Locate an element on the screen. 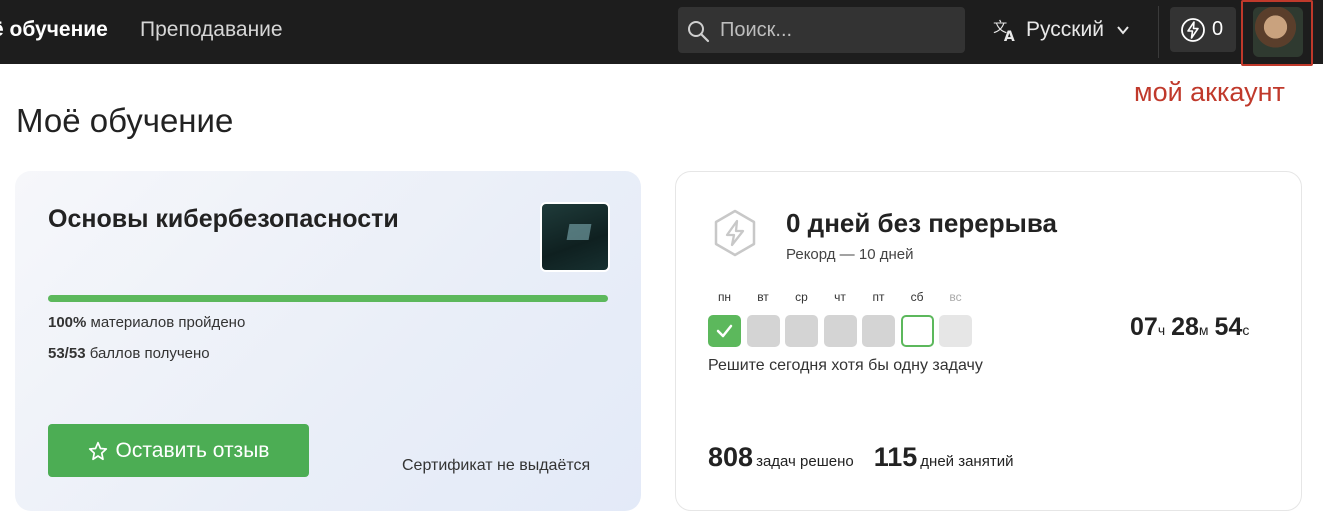 The width and height of the screenshot is (1323, 511). day-5: сб is located at coordinates (917, 318).